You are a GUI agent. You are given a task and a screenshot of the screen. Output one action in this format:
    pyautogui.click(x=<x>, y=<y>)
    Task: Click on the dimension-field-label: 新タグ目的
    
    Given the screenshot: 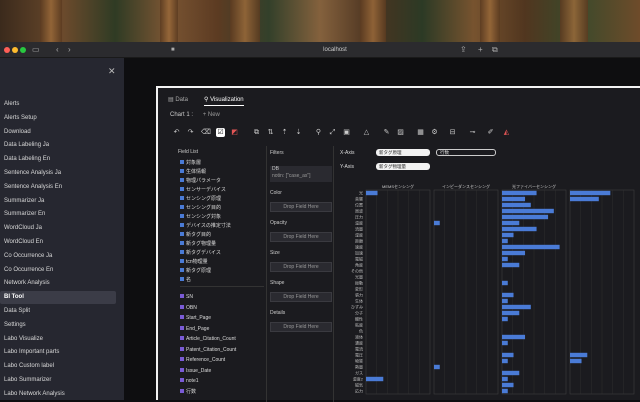 What is the action you would take?
    pyautogui.click(x=199, y=235)
    